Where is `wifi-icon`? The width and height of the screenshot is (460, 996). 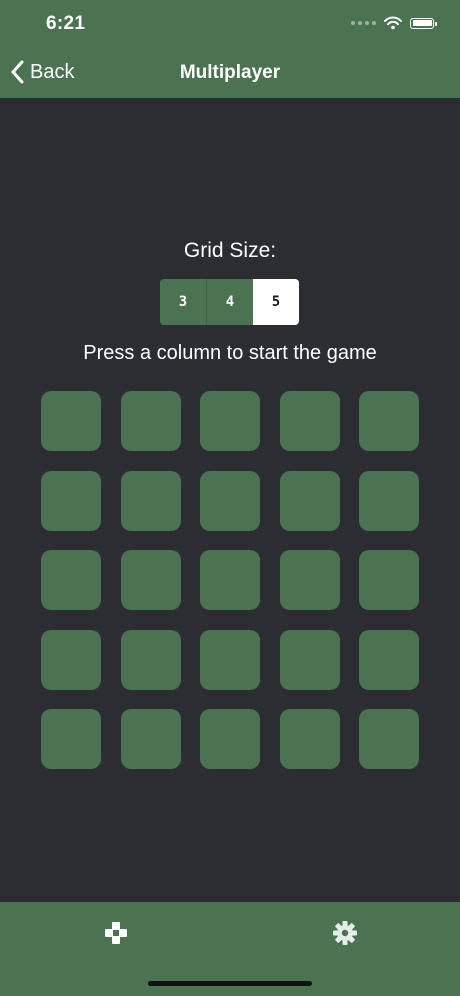
wifi-icon is located at coordinates (393, 23).